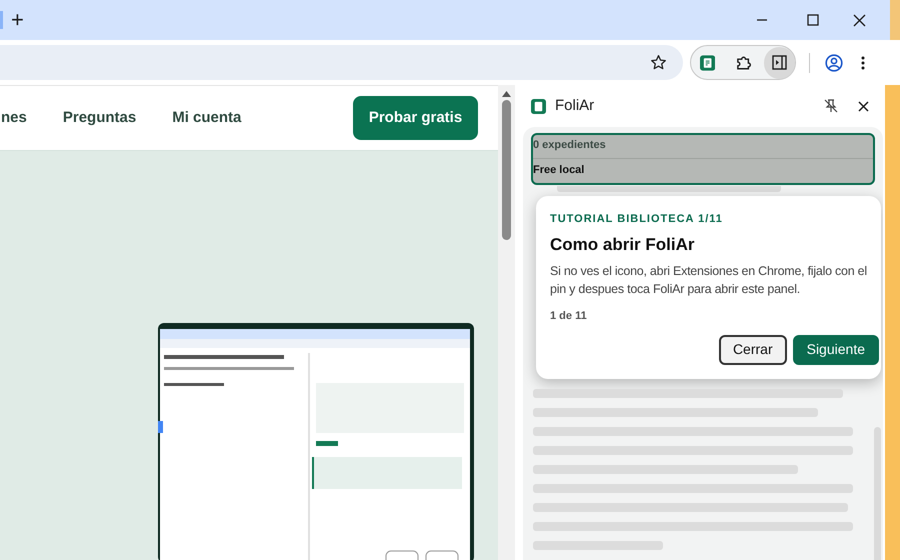  I want to click on scroll-up-icon, so click(506, 94).